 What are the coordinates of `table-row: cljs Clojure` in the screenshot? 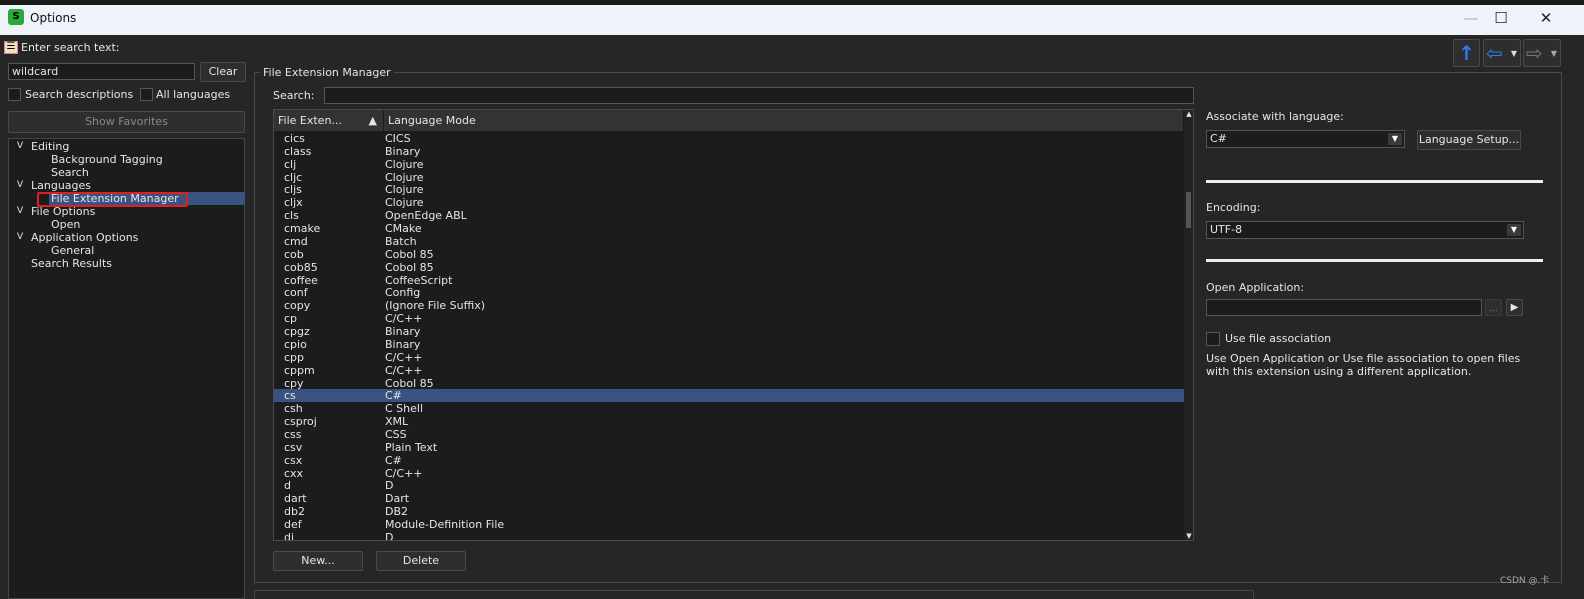 It's located at (729, 189).